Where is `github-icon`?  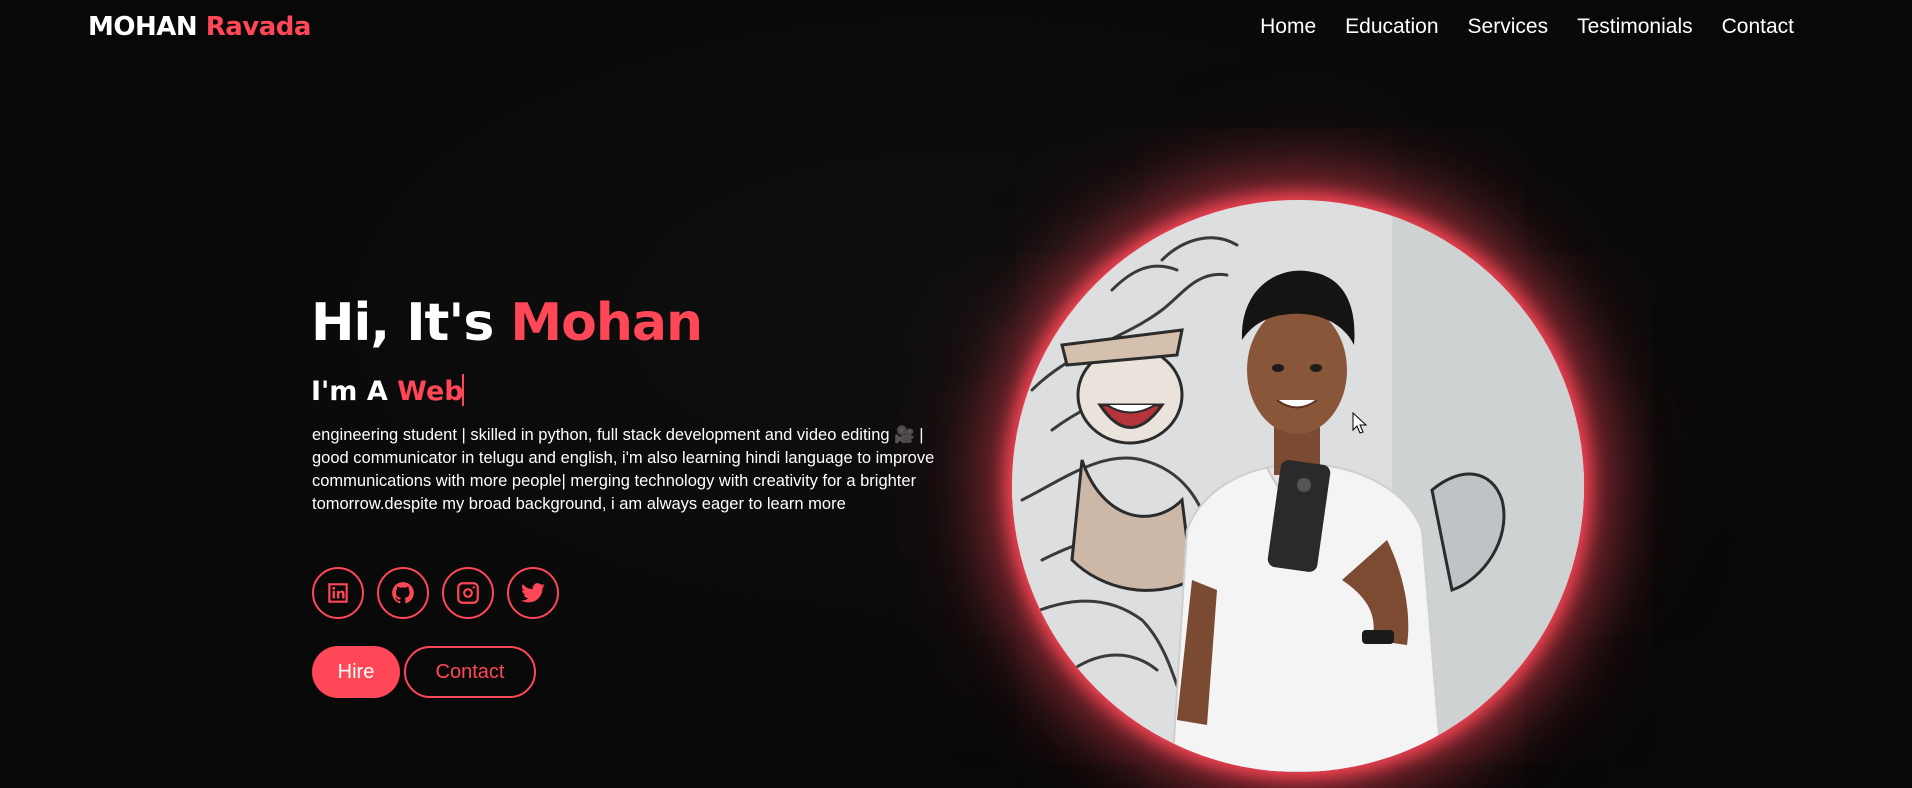 github-icon is located at coordinates (403, 593).